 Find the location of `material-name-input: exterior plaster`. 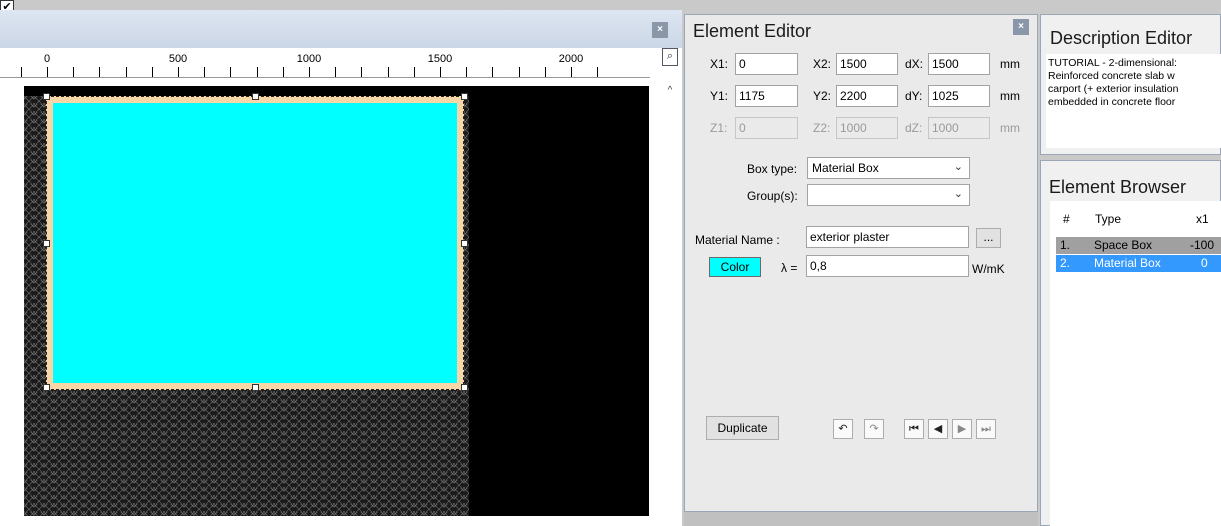

material-name-input: exterior plaster is located at coordinates (887, 237).